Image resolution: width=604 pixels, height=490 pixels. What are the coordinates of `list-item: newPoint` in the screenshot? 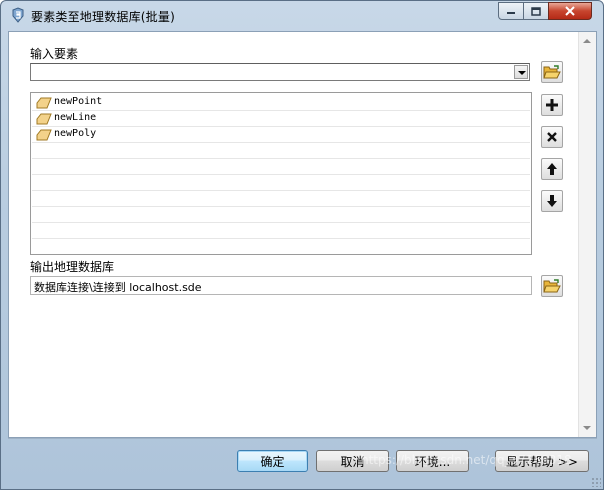 It's located at (281, 103).